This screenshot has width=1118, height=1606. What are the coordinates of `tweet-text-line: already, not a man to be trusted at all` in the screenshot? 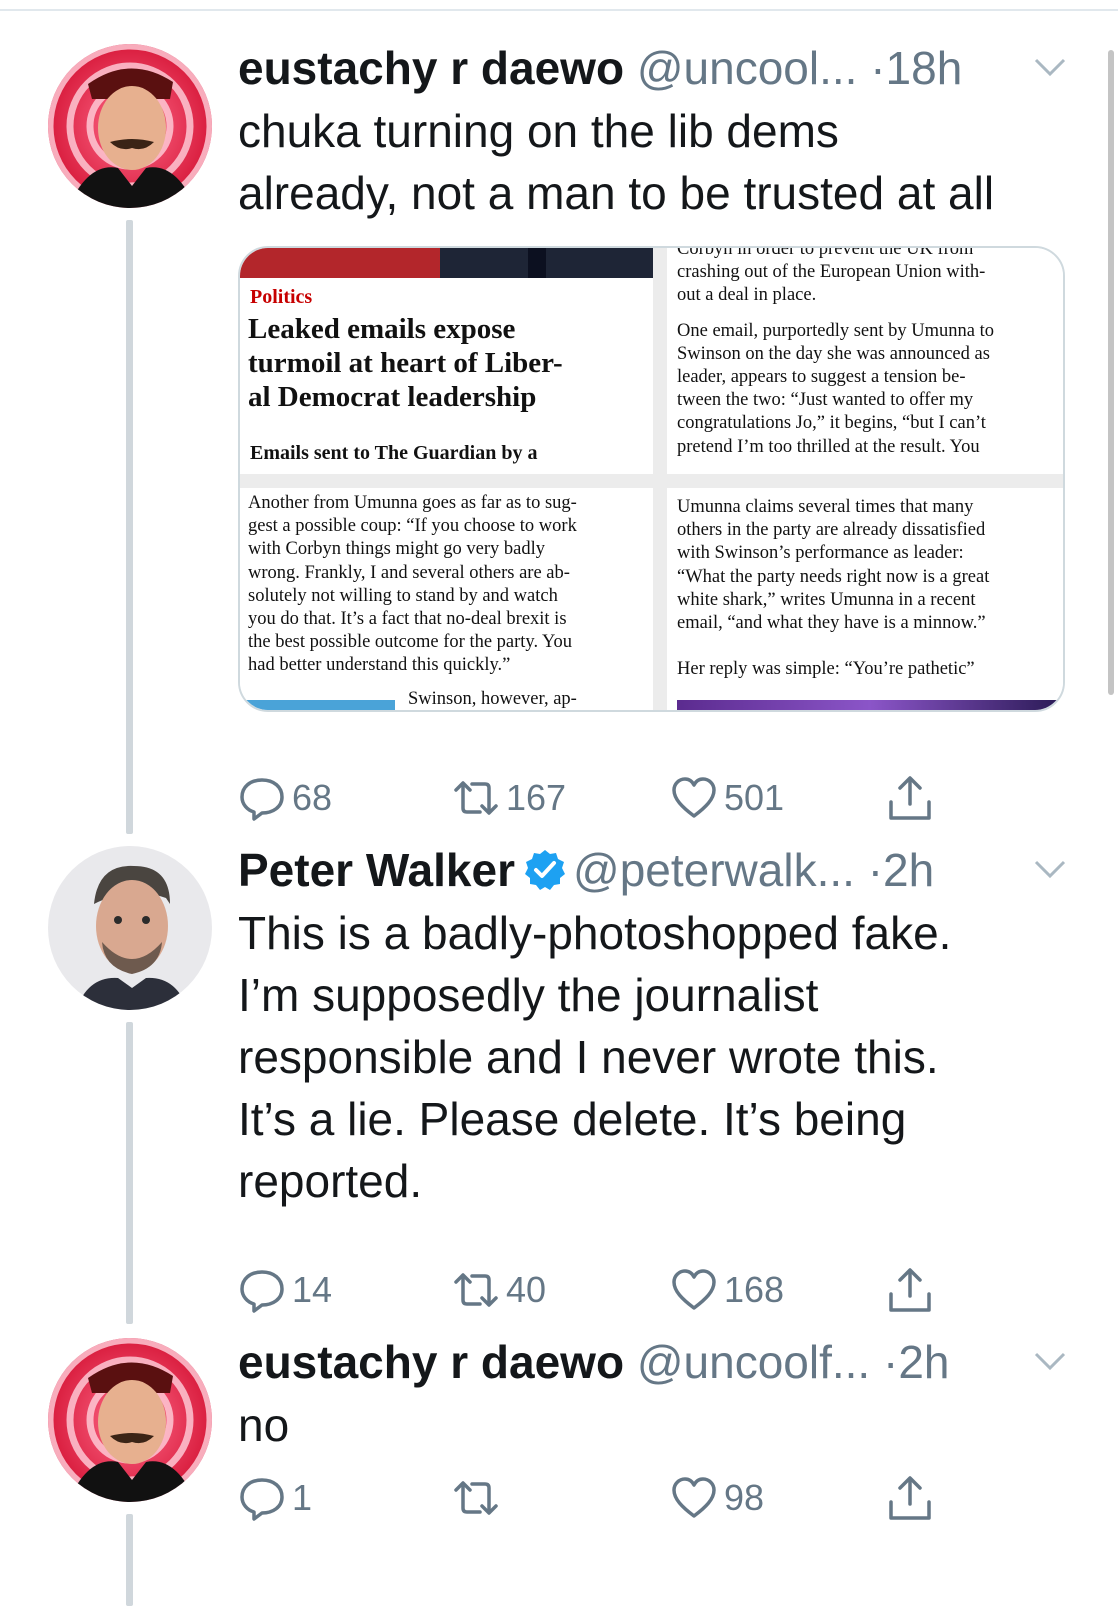 It's located at (616, 193).